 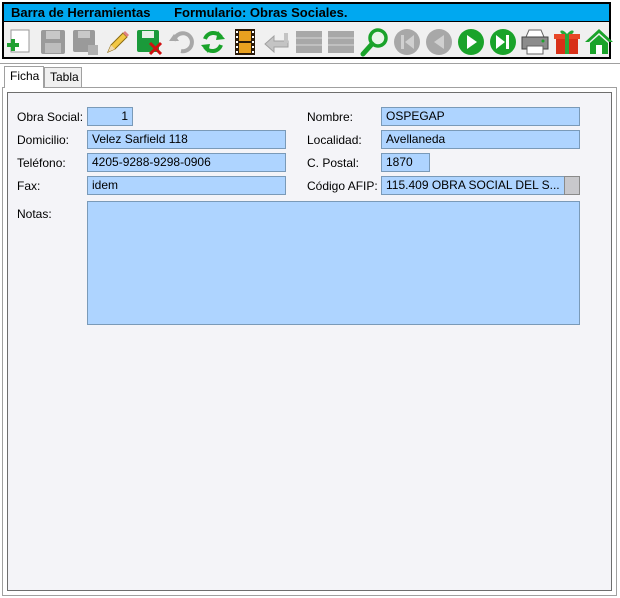 I want to click on next-record-icon, so click(x=471, y=42).